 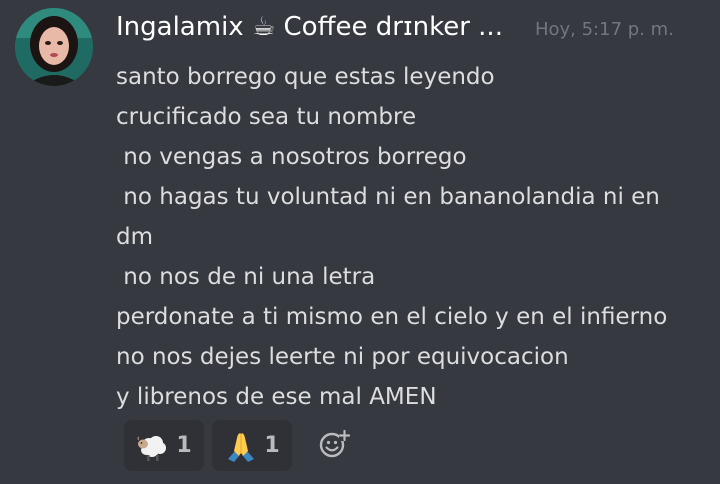 I want to click on avatar-image, so click(x=54, y=47).